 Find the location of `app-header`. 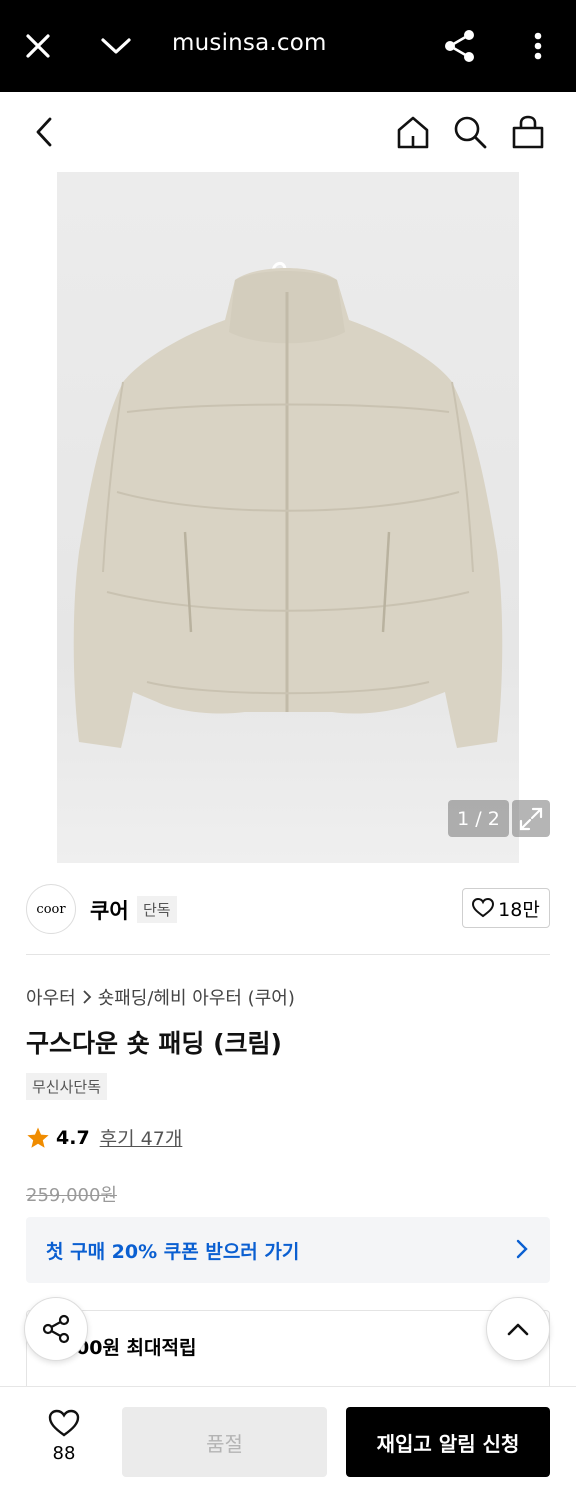

app-header is located at coordinates (288, 132).